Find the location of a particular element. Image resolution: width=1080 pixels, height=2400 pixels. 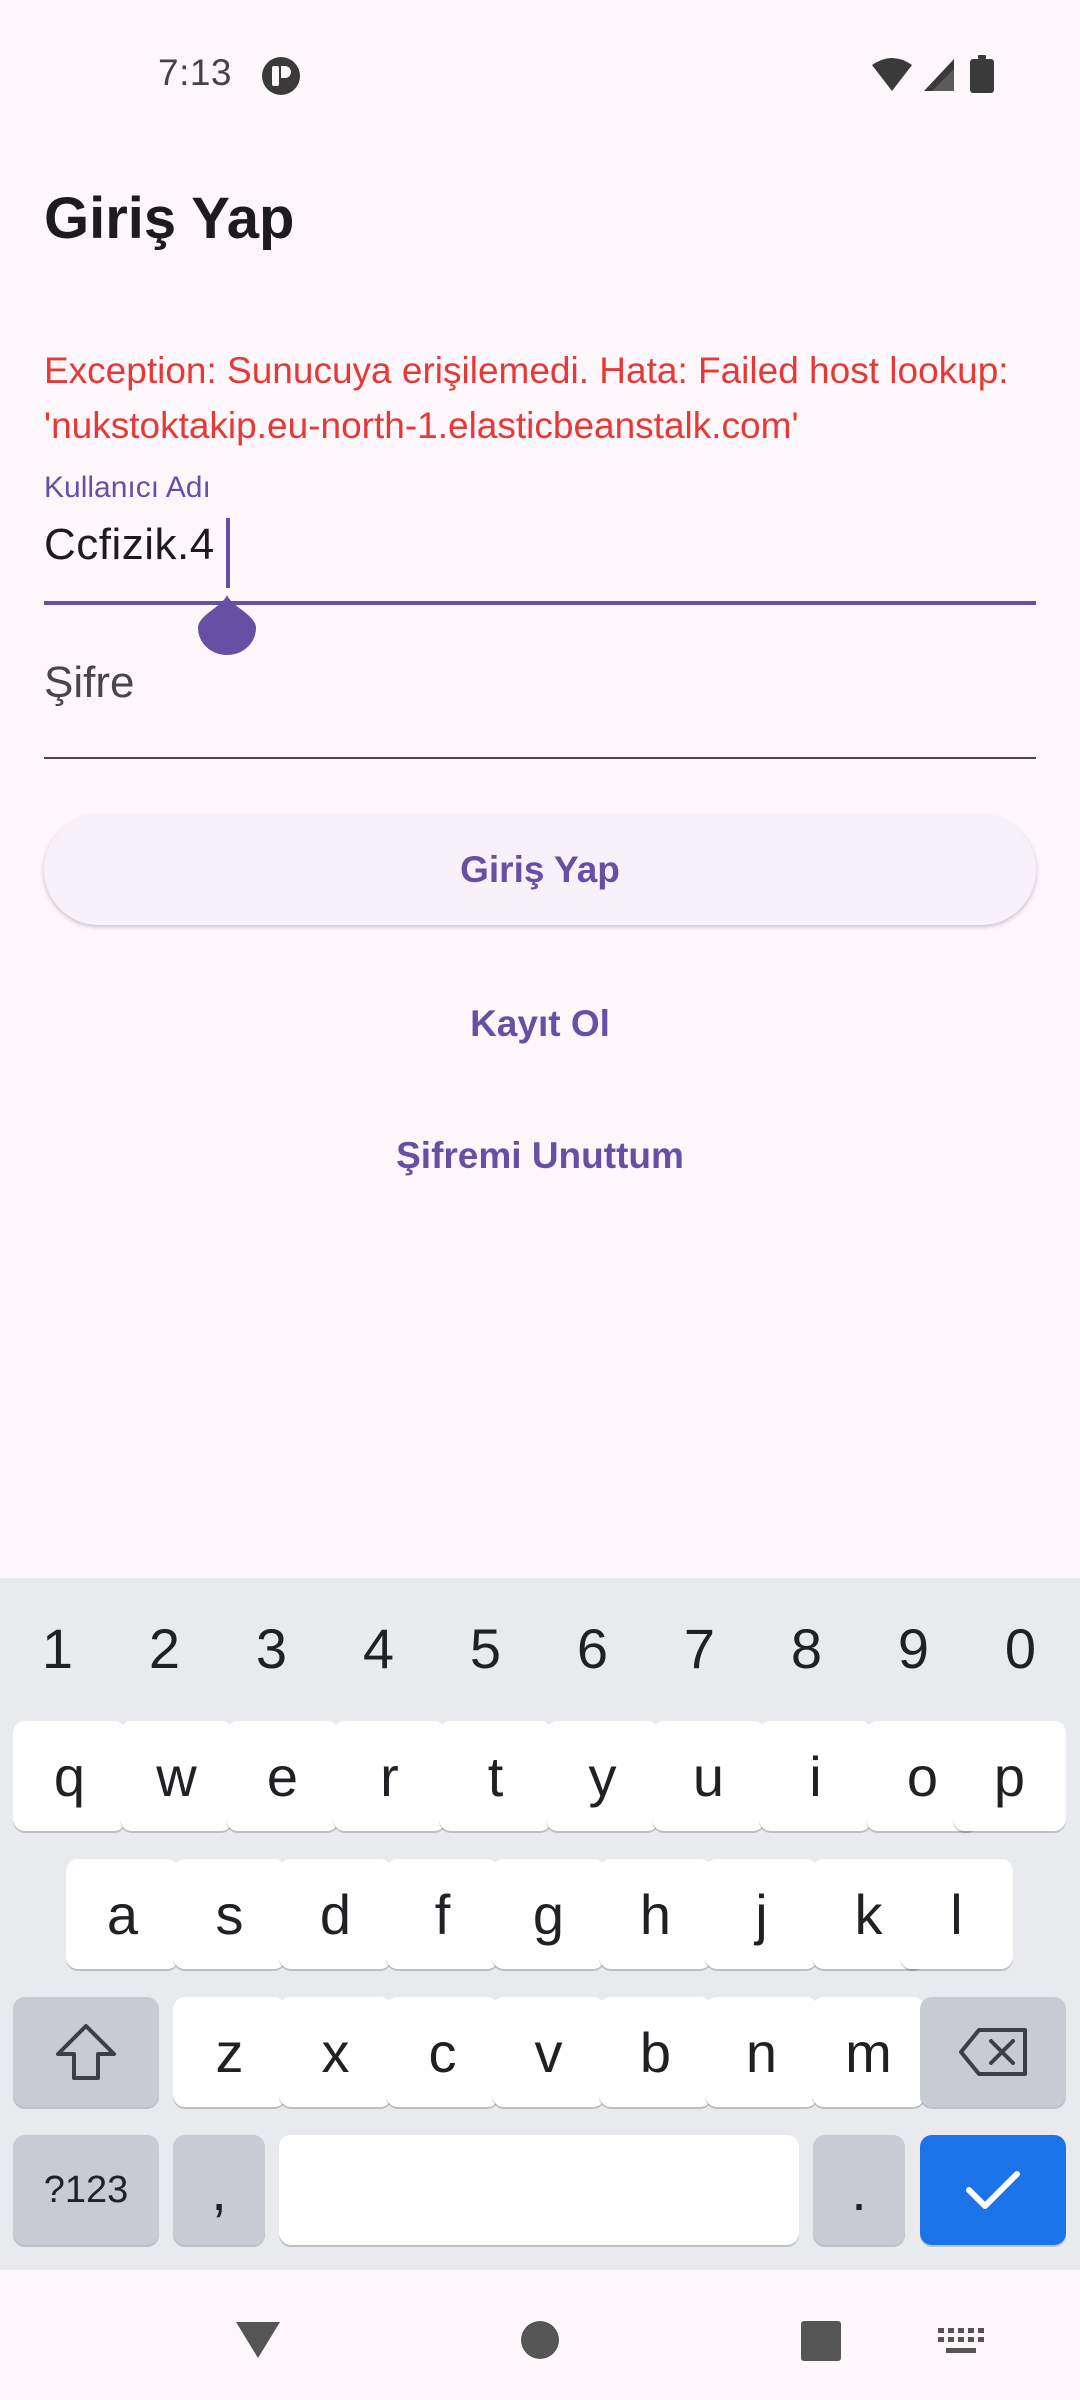

key-p: p is located at coordinates (1009, 1776).